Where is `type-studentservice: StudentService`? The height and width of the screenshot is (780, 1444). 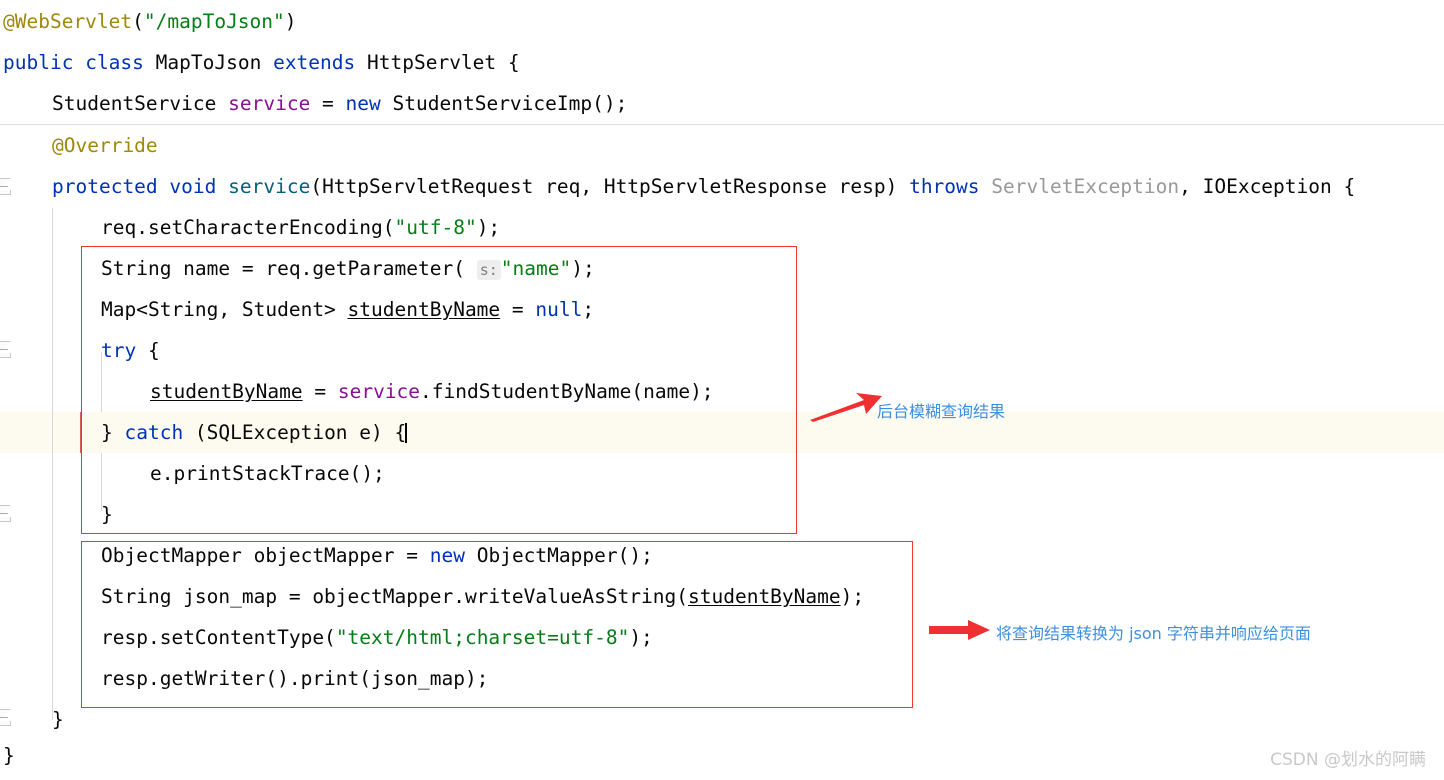
type-studentservice: StudentService is located at coordinates (134, 103).